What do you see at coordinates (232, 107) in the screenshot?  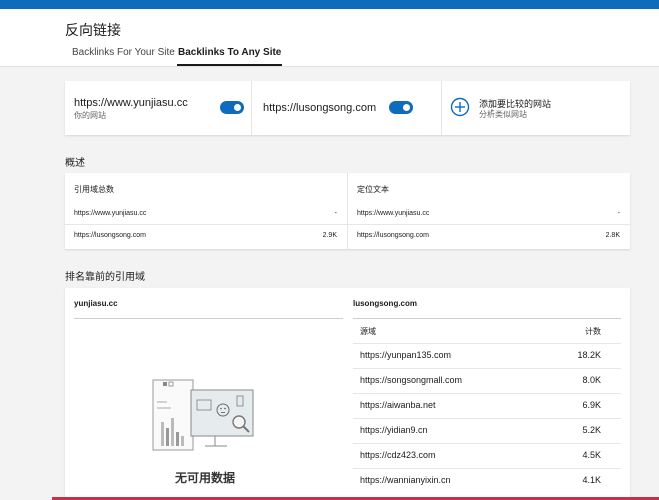 I see `primary-site-toggle` at bounding box center [232, 107].